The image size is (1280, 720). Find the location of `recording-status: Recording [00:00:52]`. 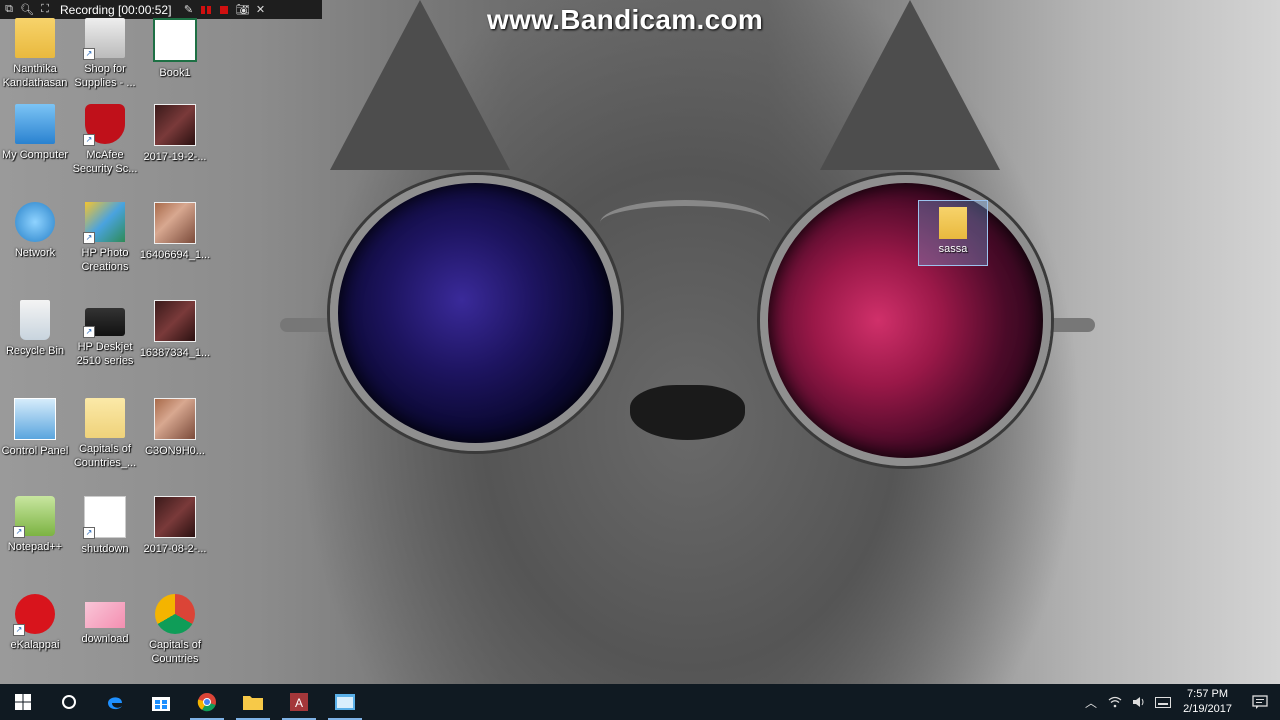

recording-status: Recording [00:00:52] is located at coordinates (116, 9).